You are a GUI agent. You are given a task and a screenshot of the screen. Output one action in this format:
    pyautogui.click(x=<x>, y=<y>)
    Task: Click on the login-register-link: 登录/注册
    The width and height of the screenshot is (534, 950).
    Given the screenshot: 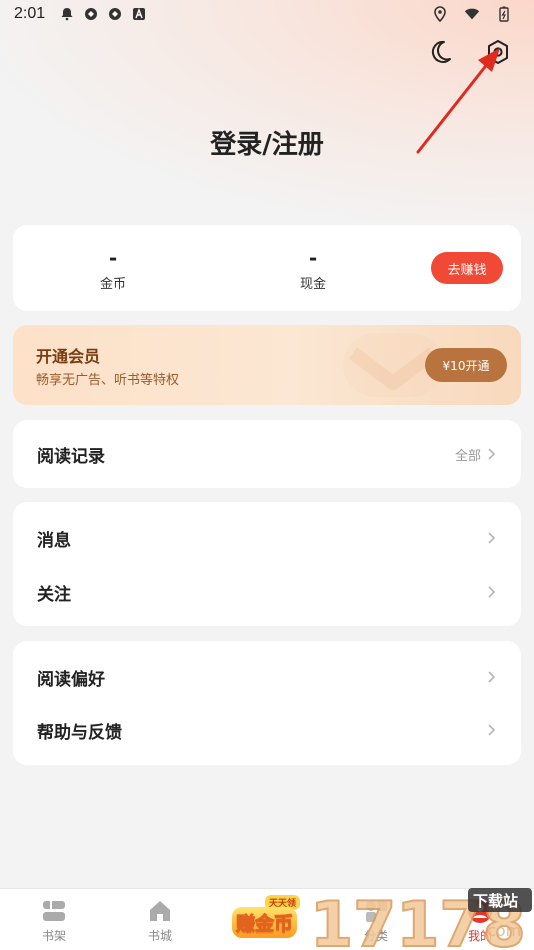 What is the action you would take?
    pyautogui.click(x=267, y=142)
    